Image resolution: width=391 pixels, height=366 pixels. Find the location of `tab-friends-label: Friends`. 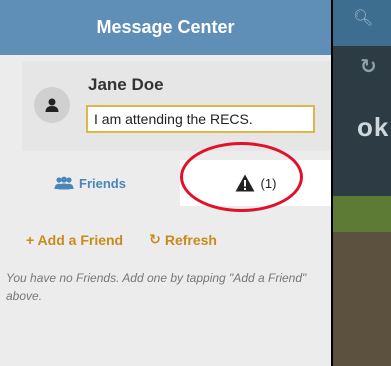

tab-friends-label: Friends is located at coordinates (102, 183).